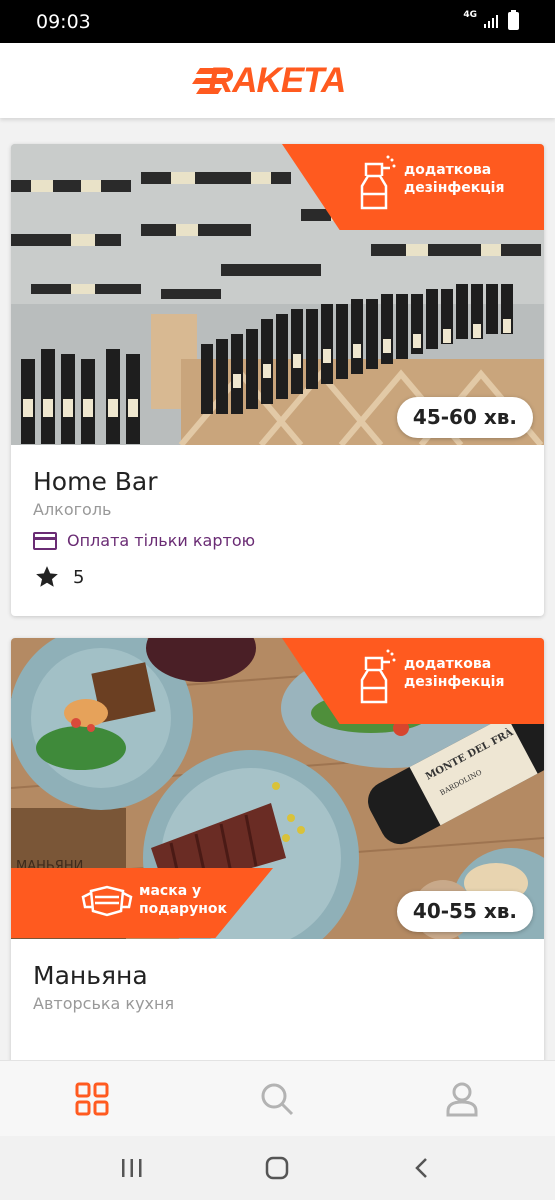  What do you see at coordinates (47, 576) in the screenshot?
I see `star-icon` at bounding box center [47, 576].